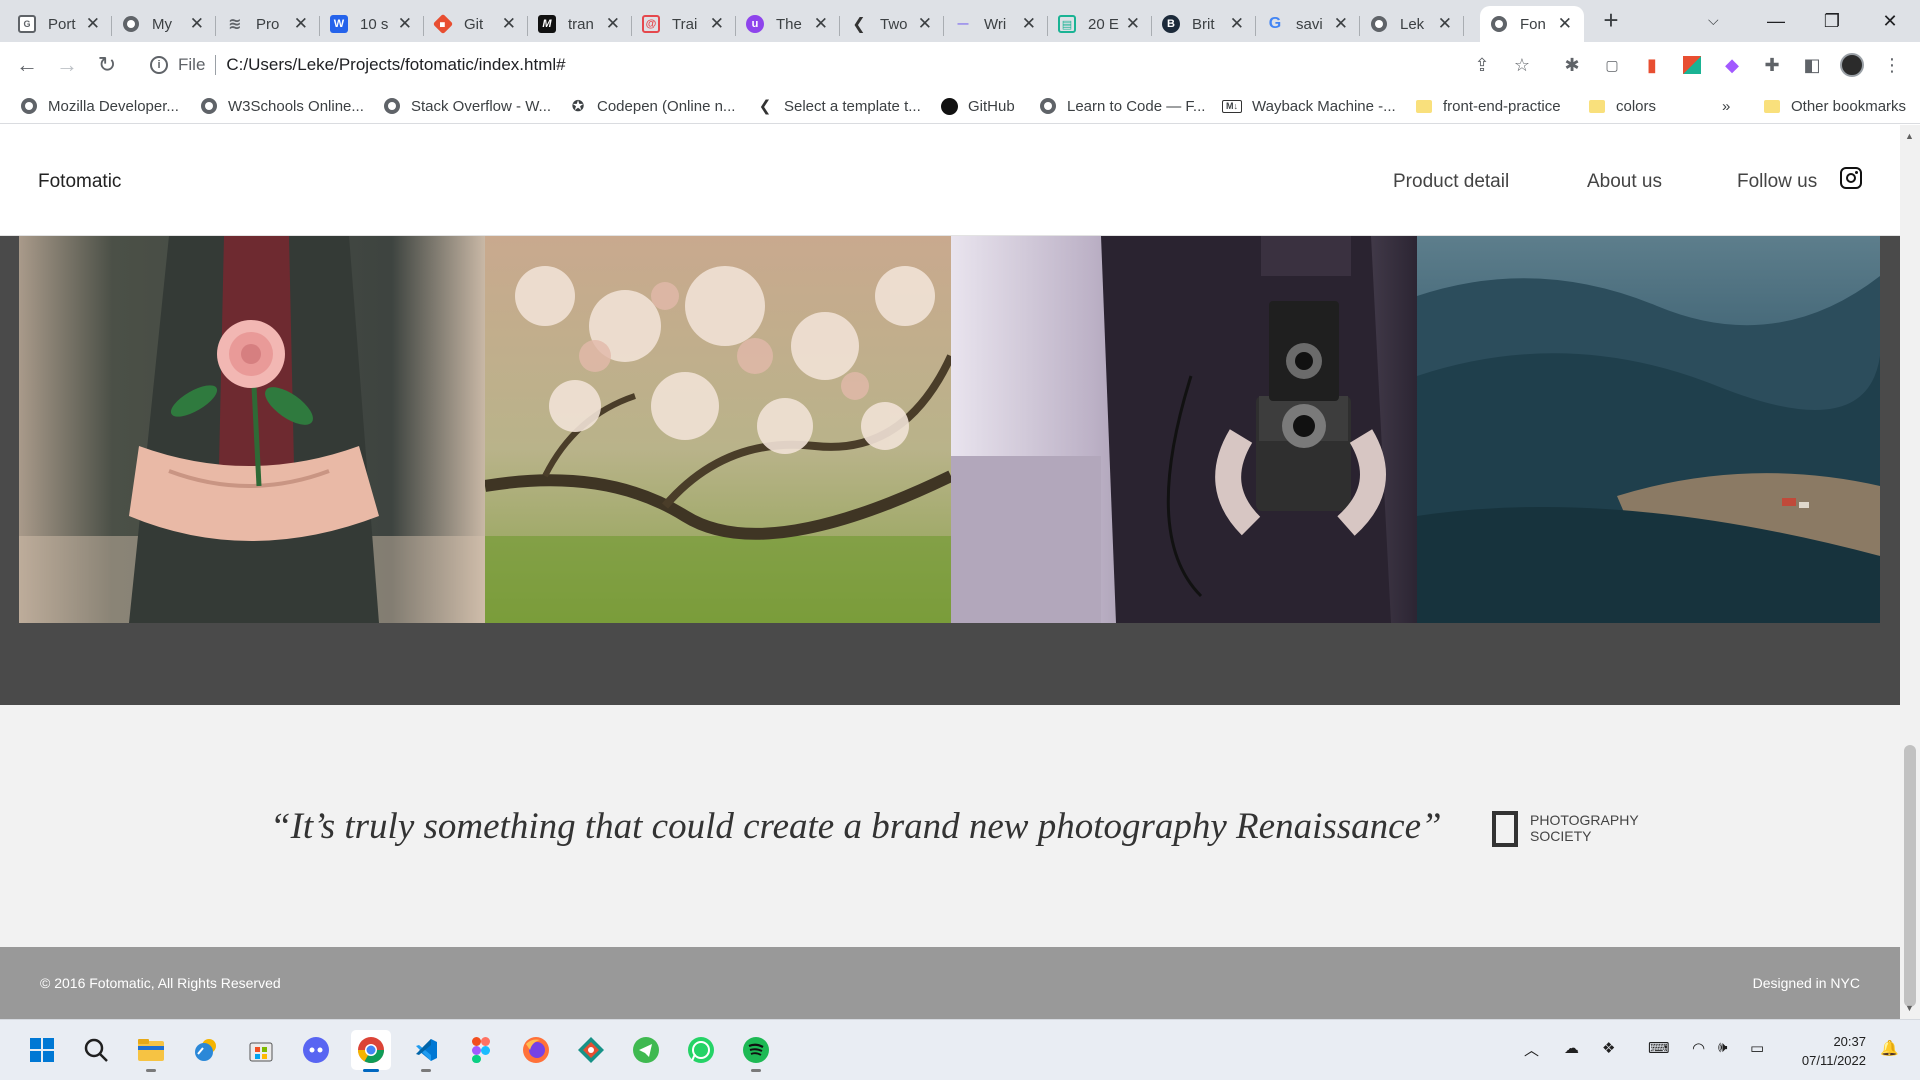  What do you see at coordinates (67, 65) in the screenshot?
I see `forward-icon: →` at bounding box center [67, 65].